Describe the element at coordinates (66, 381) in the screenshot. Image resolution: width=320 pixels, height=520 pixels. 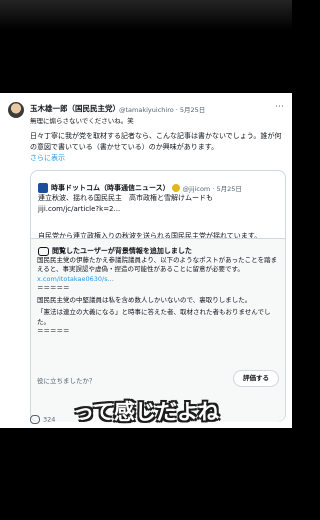
I see `helpful-prompt: 役に立ちましたか？` at that location.